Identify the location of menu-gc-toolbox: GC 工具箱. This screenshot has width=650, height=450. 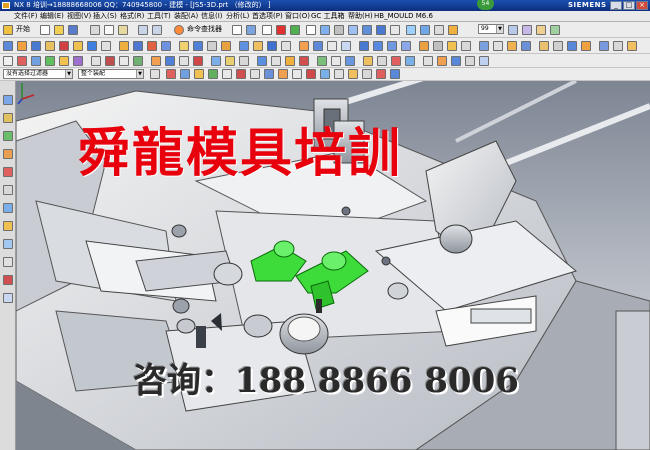
(328, 16).